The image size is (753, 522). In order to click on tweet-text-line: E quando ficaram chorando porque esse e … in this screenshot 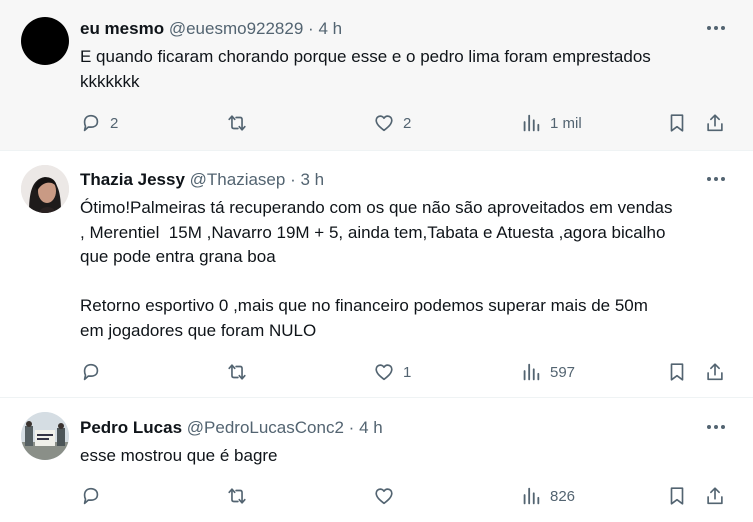, I will do `click(365, 56)`.